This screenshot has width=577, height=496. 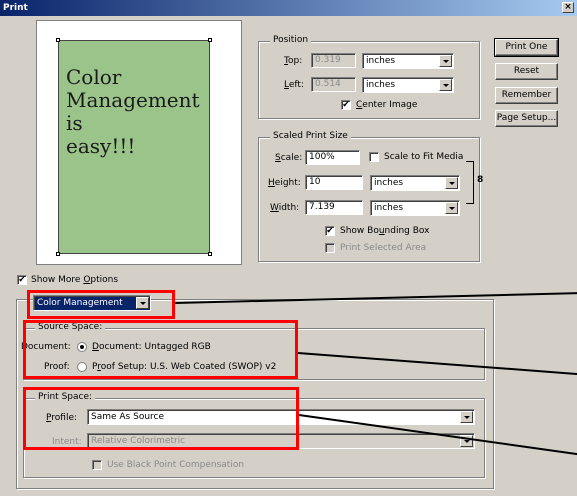 What do you see at coordinates (293, 61) in the screenshot?
I see `top-label: Top:` at bounding box center [293, 61].